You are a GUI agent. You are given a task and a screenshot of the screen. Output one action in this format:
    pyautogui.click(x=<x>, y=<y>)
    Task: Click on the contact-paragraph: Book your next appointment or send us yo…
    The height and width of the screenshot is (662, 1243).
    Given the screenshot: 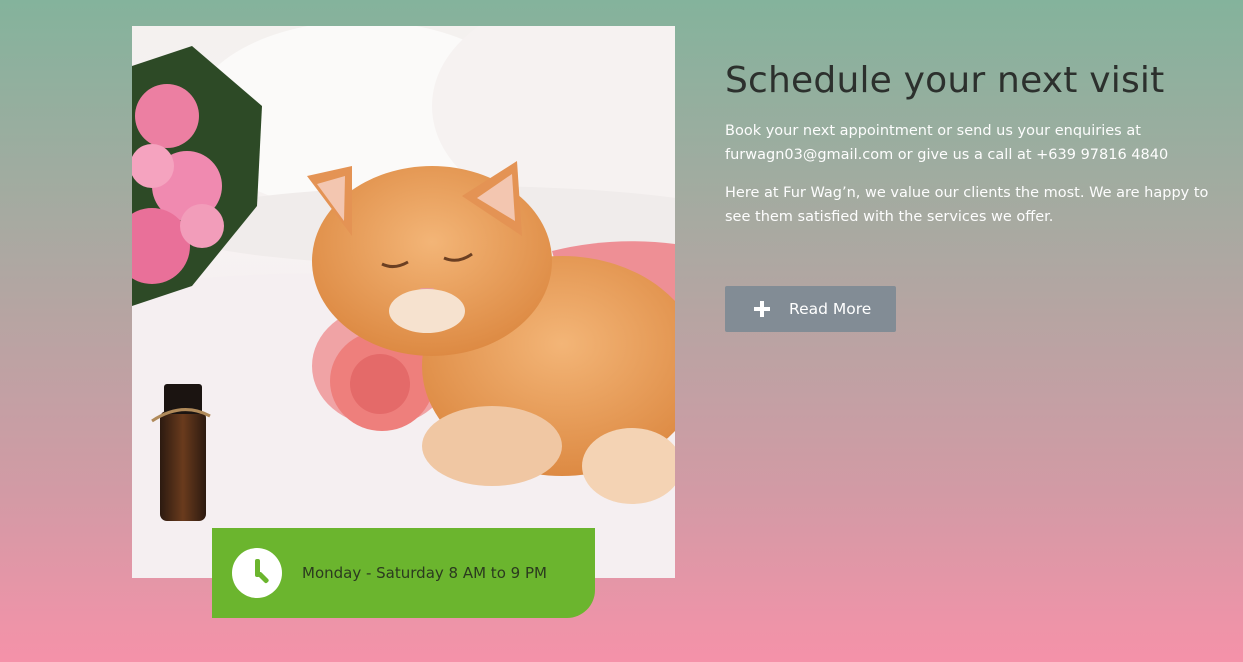 What is the action you would take?
    pyautogui.click(x=947, y=143)
    